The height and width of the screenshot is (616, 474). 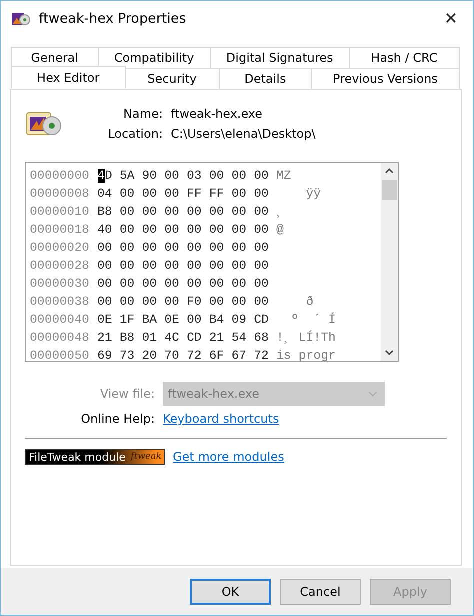 I want to click on tab: Hash / CRC, so click(x=404, y=57).